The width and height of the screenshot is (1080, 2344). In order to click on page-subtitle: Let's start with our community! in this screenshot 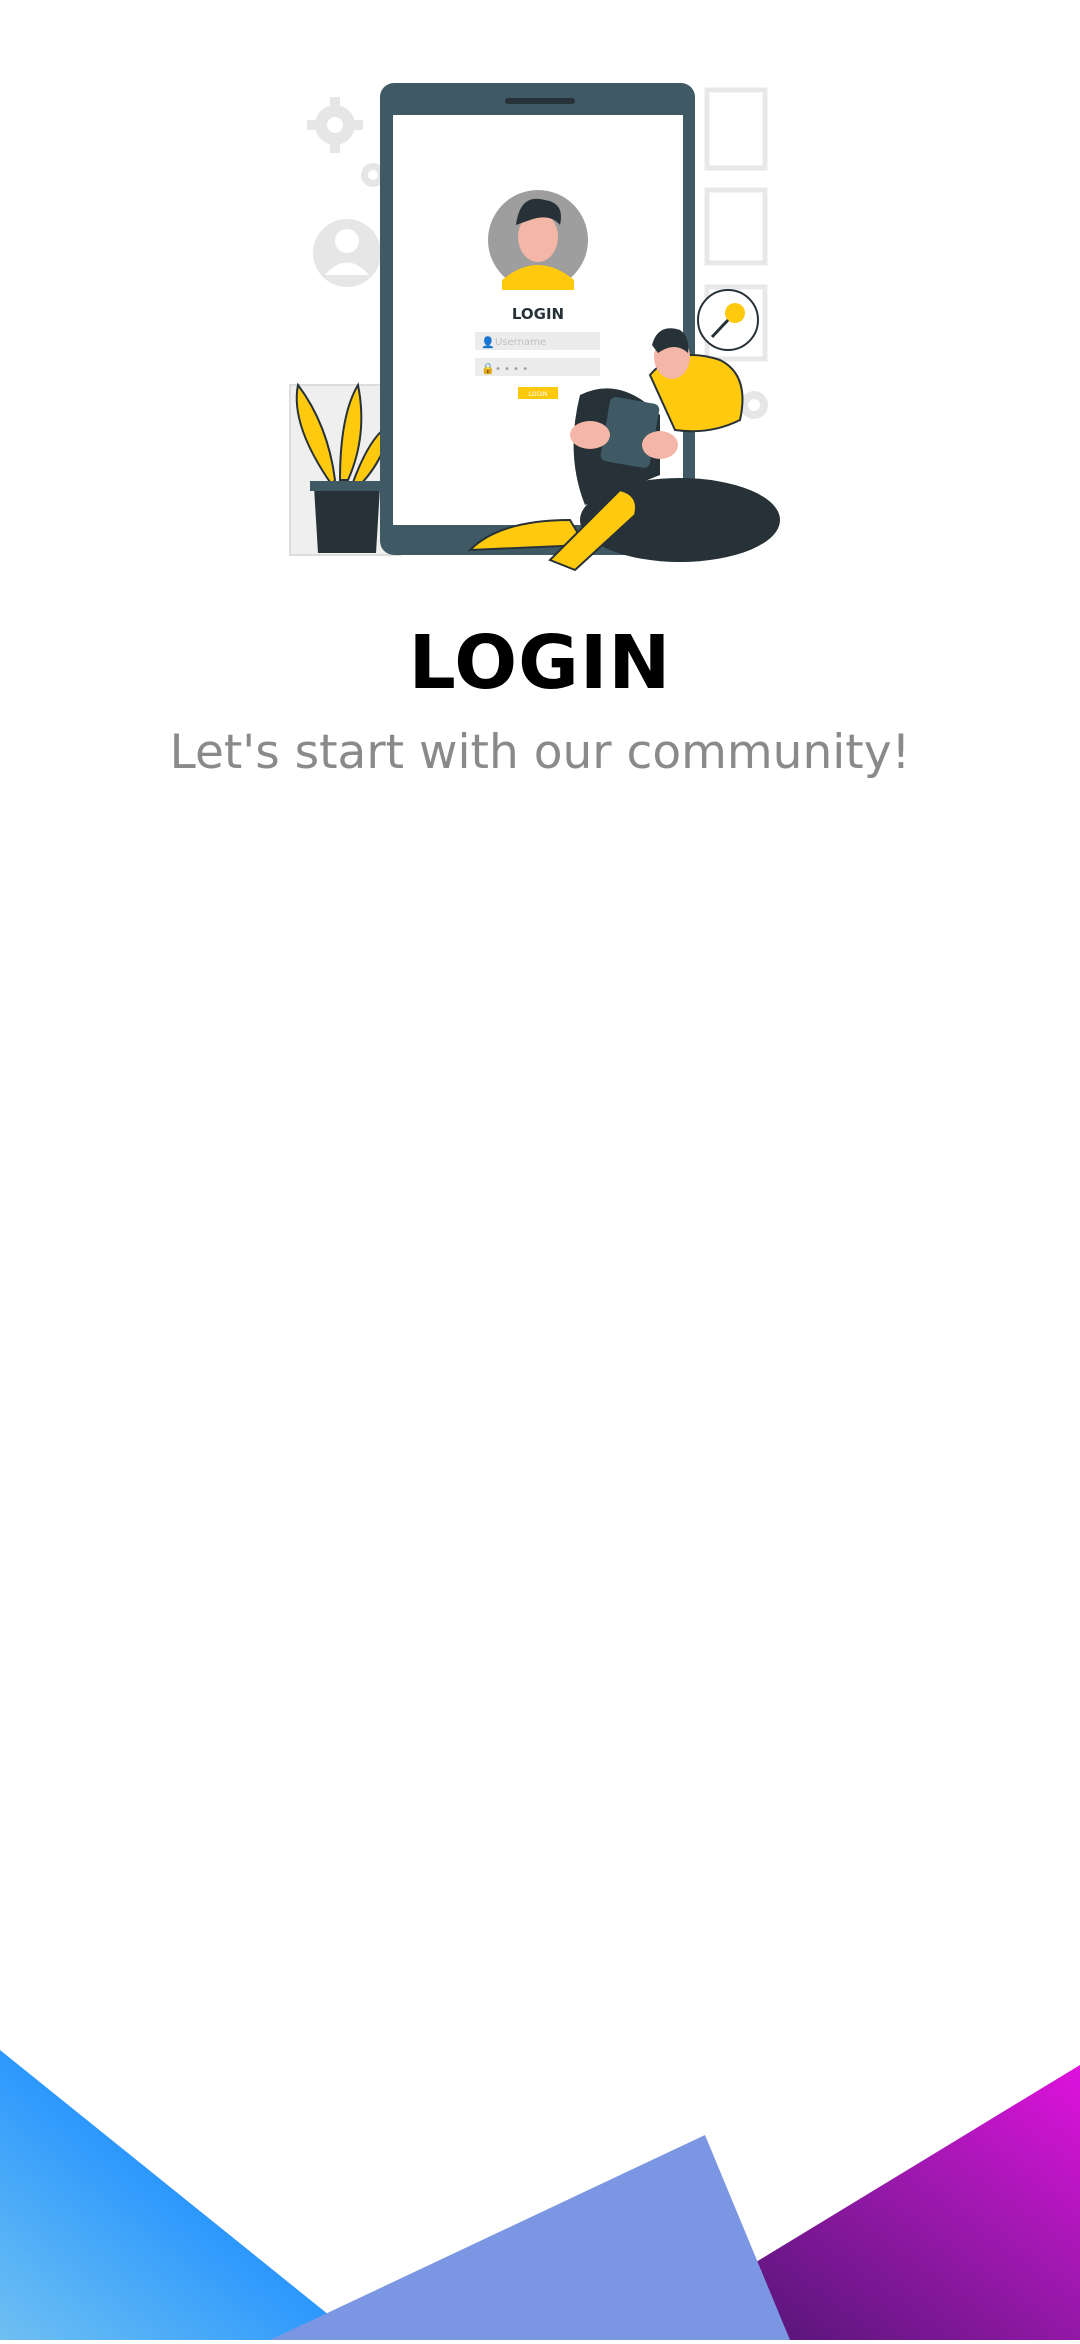, I will do `click(540, 752)`.